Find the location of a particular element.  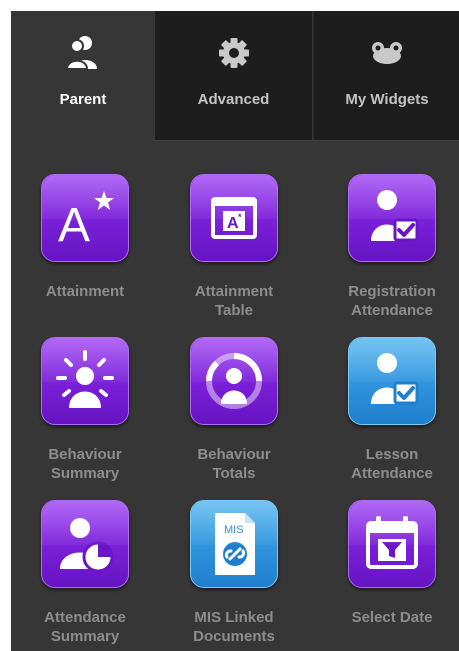

gear-icon is located at coordinates (234, 53).